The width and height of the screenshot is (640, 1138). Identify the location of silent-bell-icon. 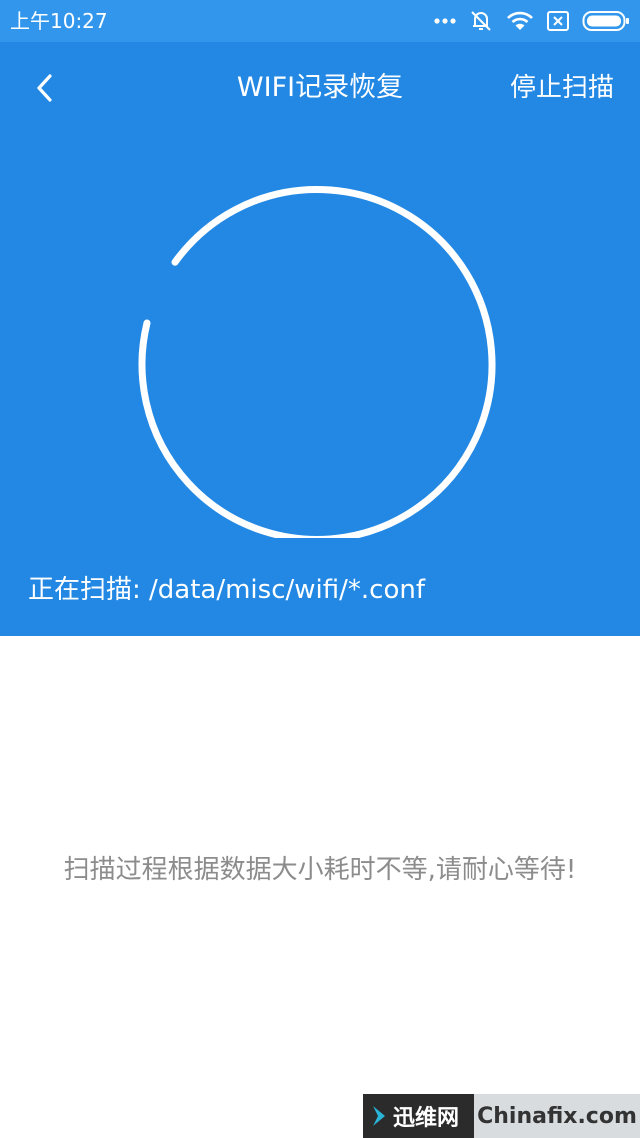
(481, 21).